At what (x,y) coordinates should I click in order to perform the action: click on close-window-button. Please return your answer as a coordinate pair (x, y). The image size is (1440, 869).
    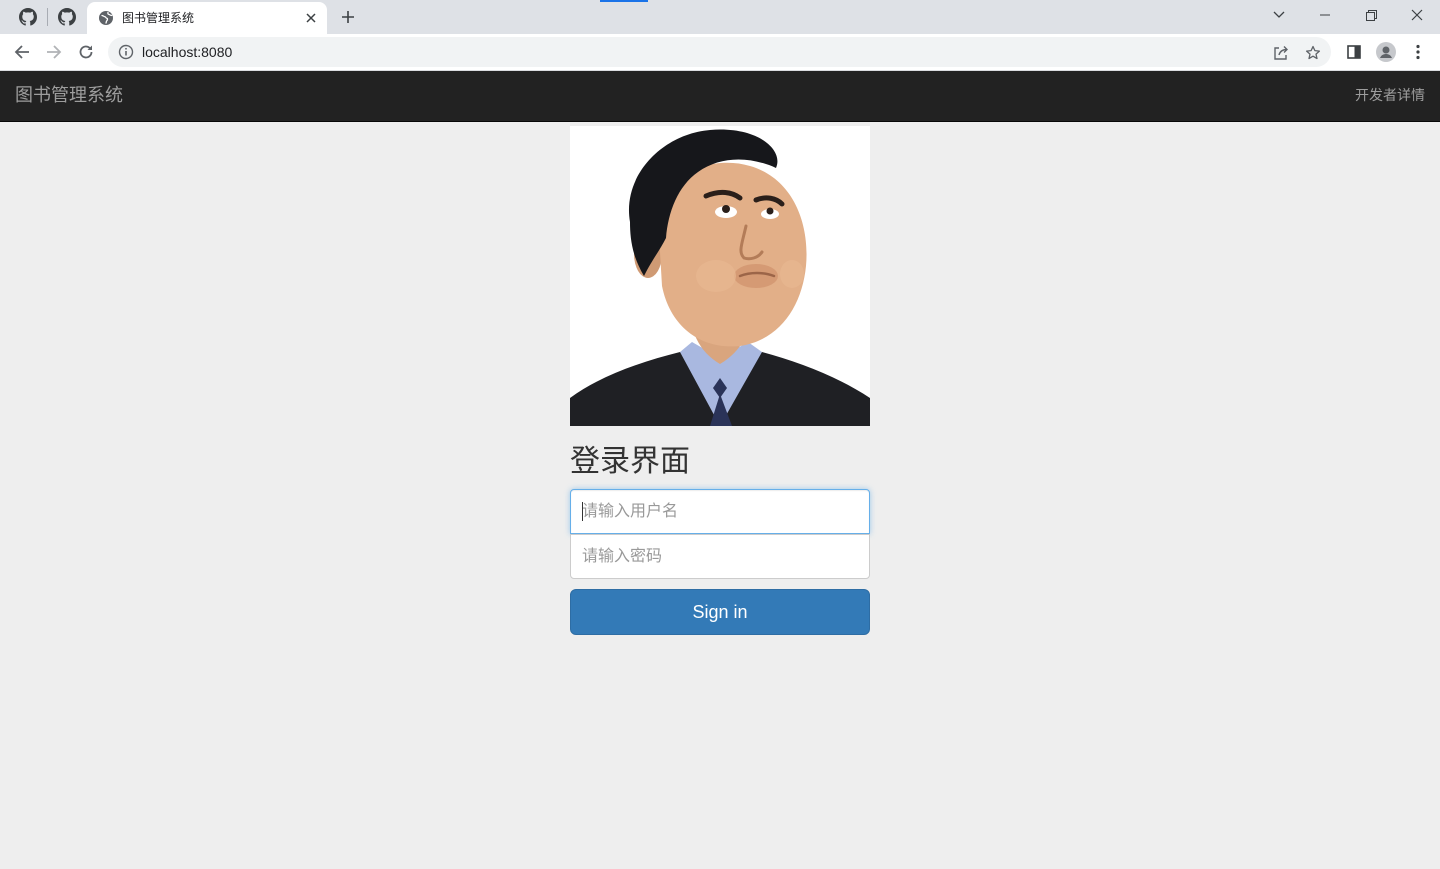
    Looking at the image, I should click on (1417, 15).